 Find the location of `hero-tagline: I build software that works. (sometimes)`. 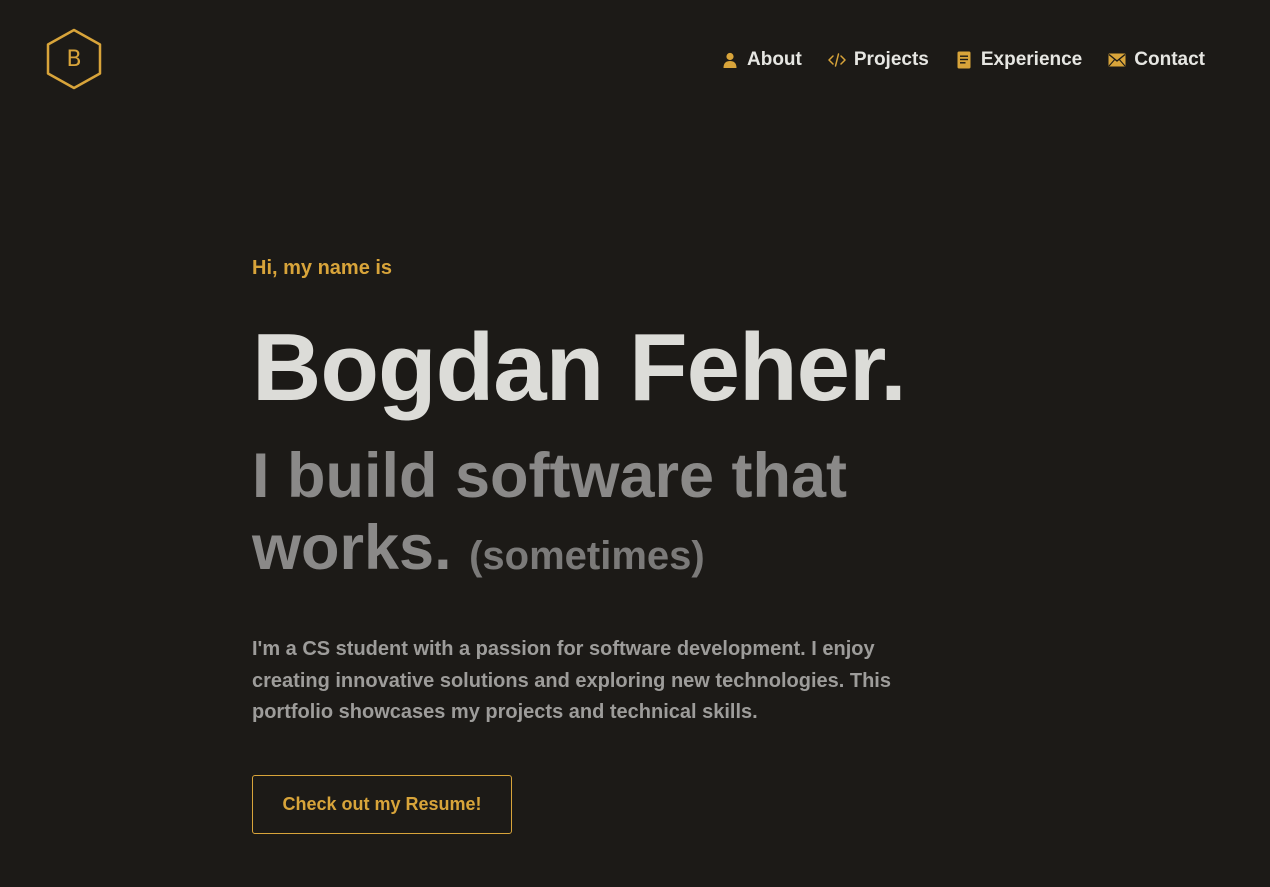

hero-tagline: I build software that works. (sometimes) is located at coordinates (592, 516).